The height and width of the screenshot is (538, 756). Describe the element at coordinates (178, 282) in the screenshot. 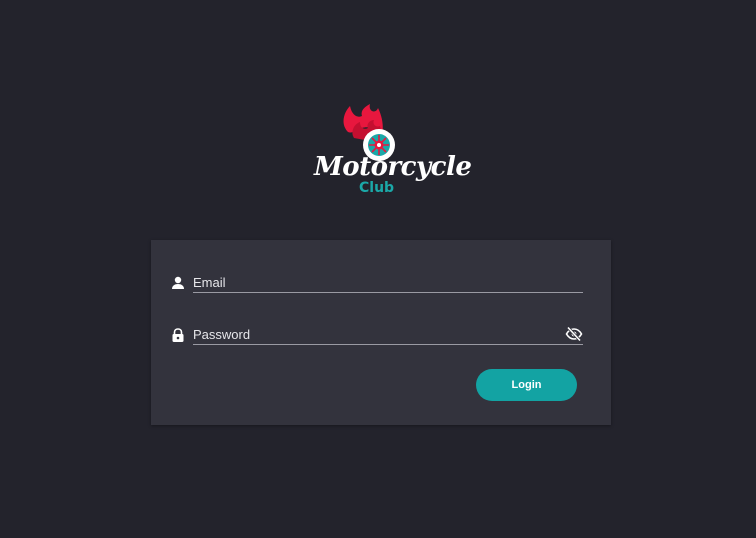

I see `person-icon` at that location.